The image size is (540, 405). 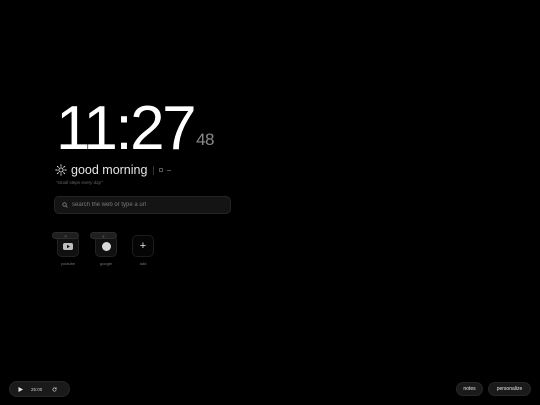 I want to click on focus-timer: 25:00, so click(x=39, y=389).